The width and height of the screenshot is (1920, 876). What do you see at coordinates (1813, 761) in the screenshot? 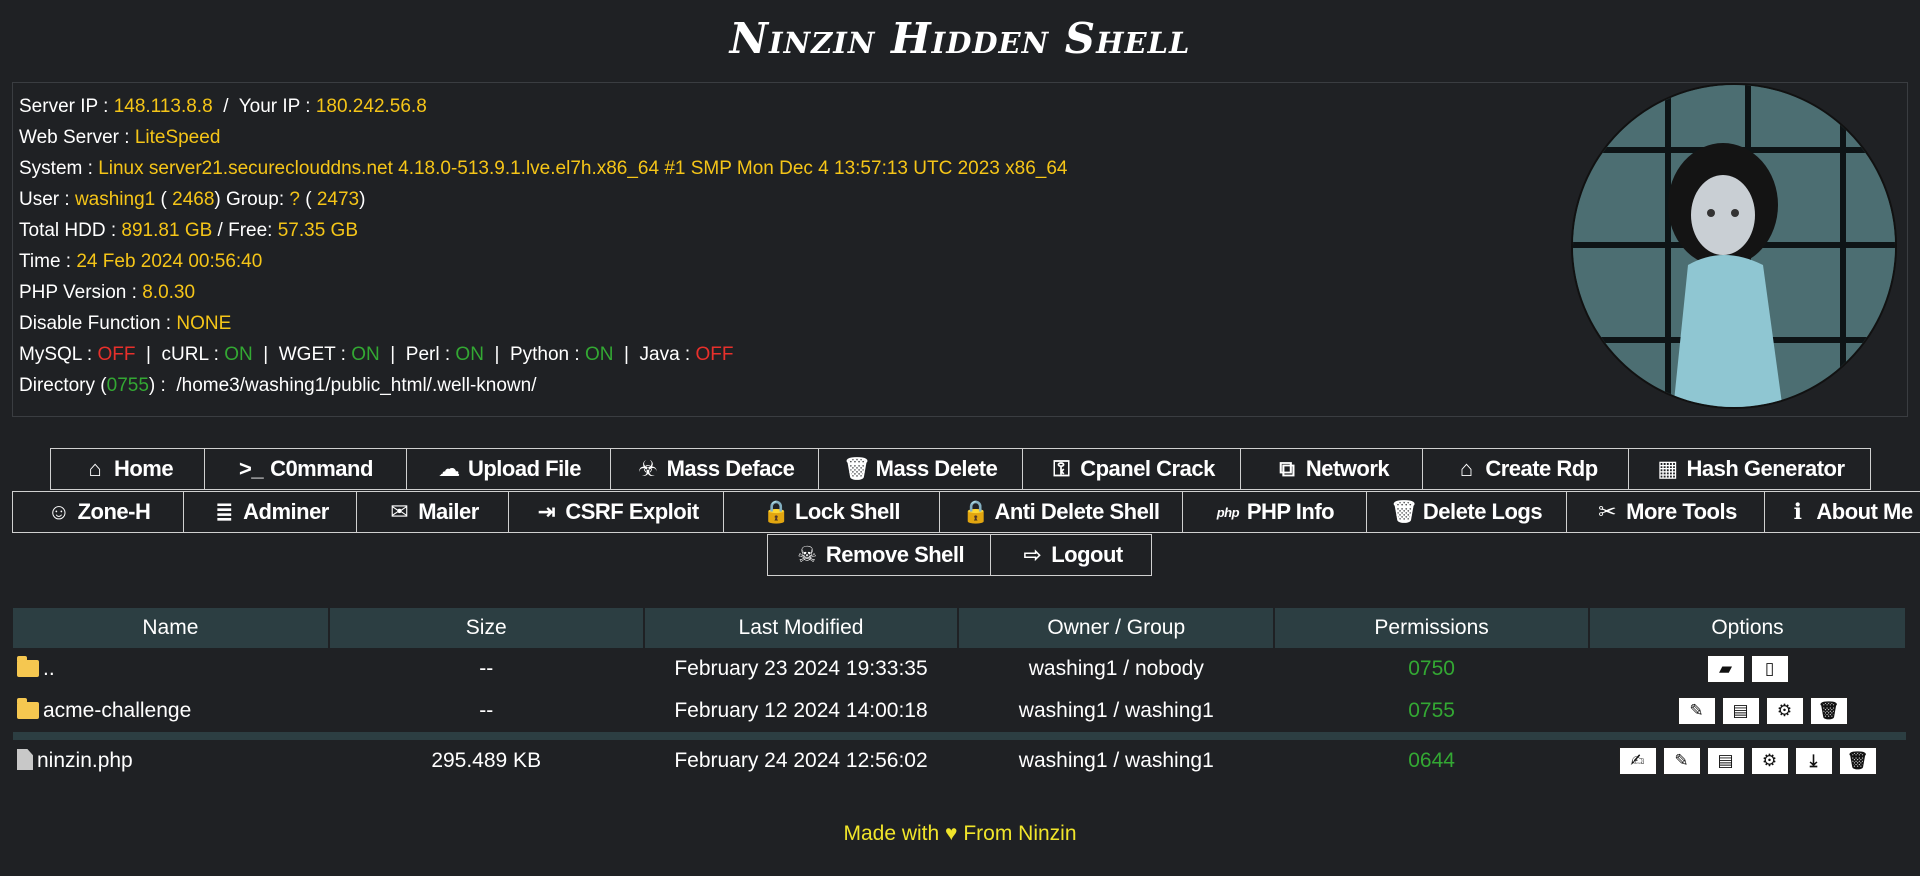
I see `download-button: ⤓` at bounding box center [1813, 761].